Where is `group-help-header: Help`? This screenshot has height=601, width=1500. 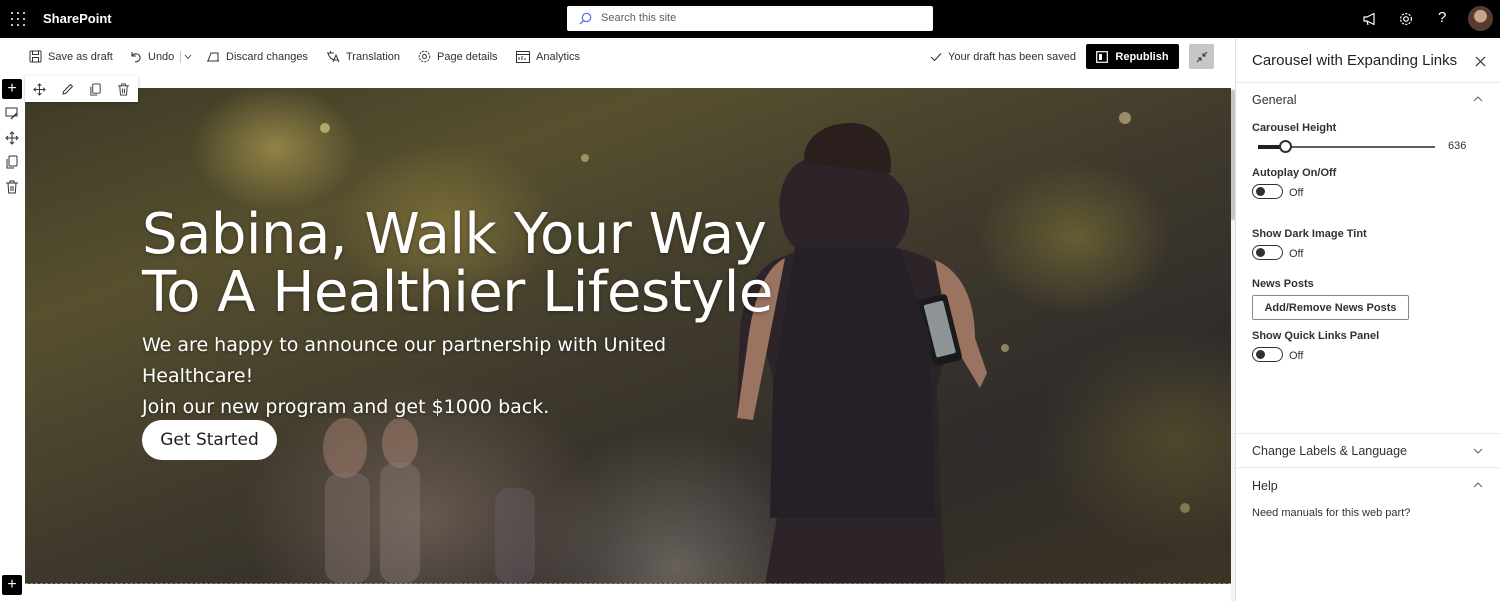 group-help-header: Help is located at coordinates (1265, 486).